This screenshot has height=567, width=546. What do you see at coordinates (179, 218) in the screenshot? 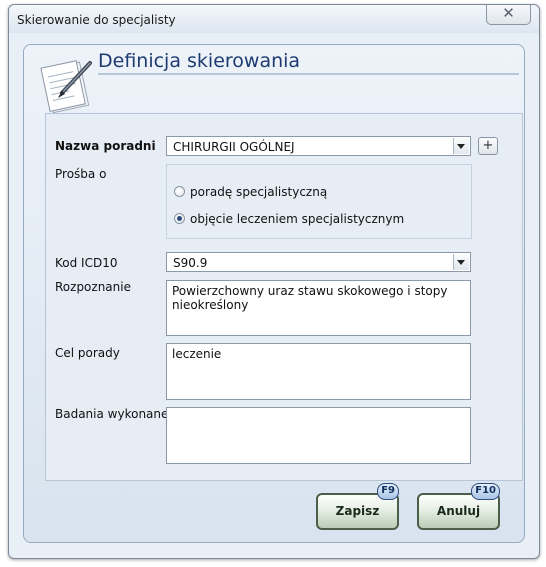
I see `radio-objecie-indicator` at bounding box center [179, 218].